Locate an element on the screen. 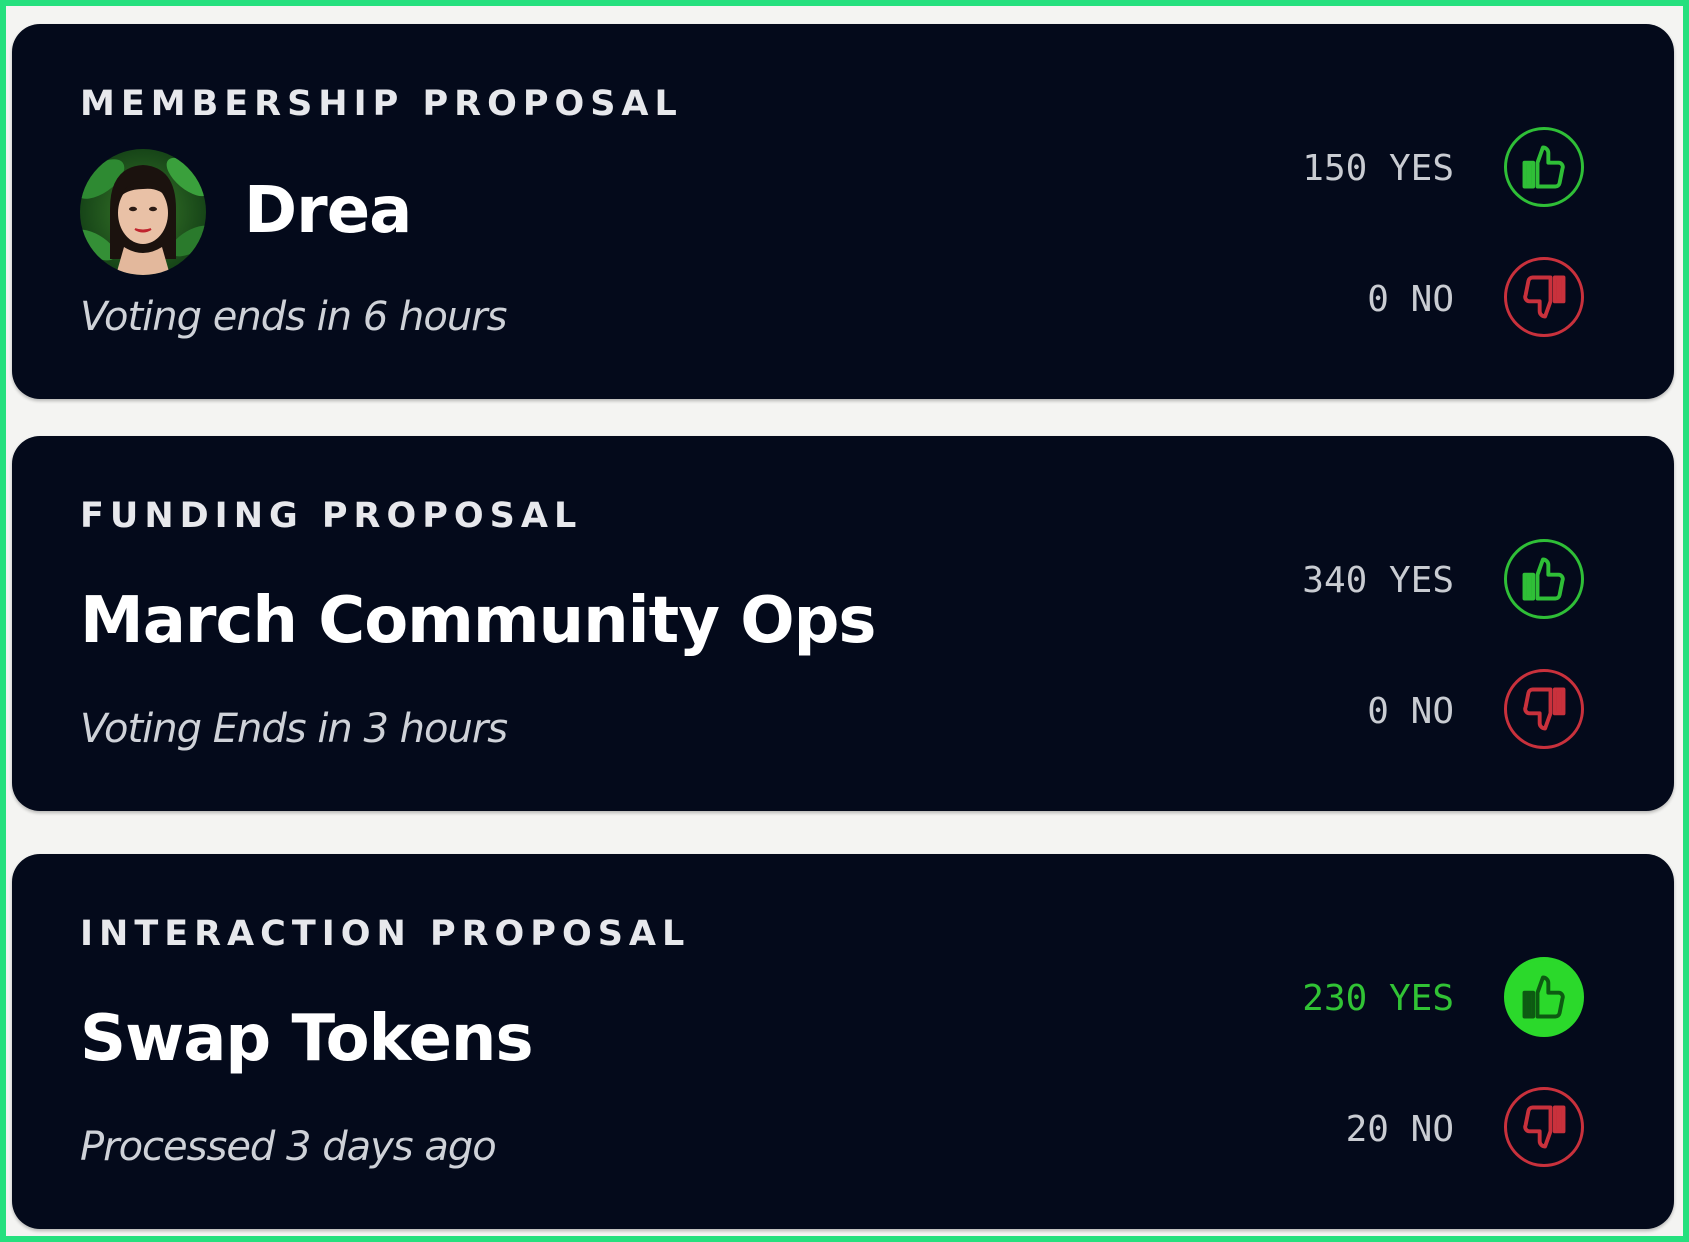 This screenshot has height=1242, width=1689. yes-count: 230 YES is located at coordinates (1378, 998).